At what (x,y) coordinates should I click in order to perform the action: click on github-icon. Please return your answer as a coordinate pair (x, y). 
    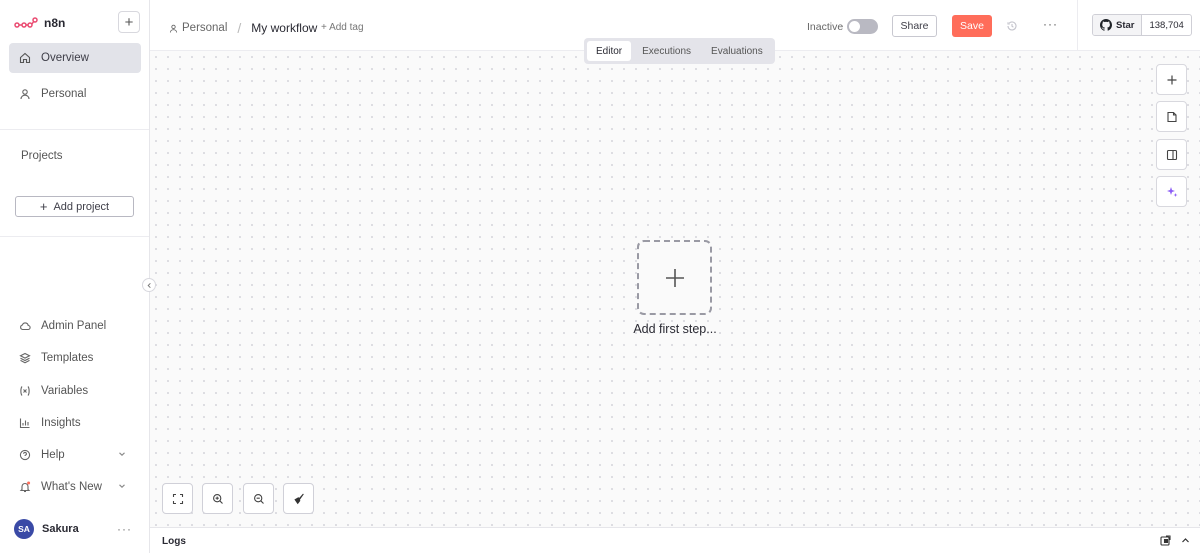
    Looking at the image, I should click on (1106, 25).